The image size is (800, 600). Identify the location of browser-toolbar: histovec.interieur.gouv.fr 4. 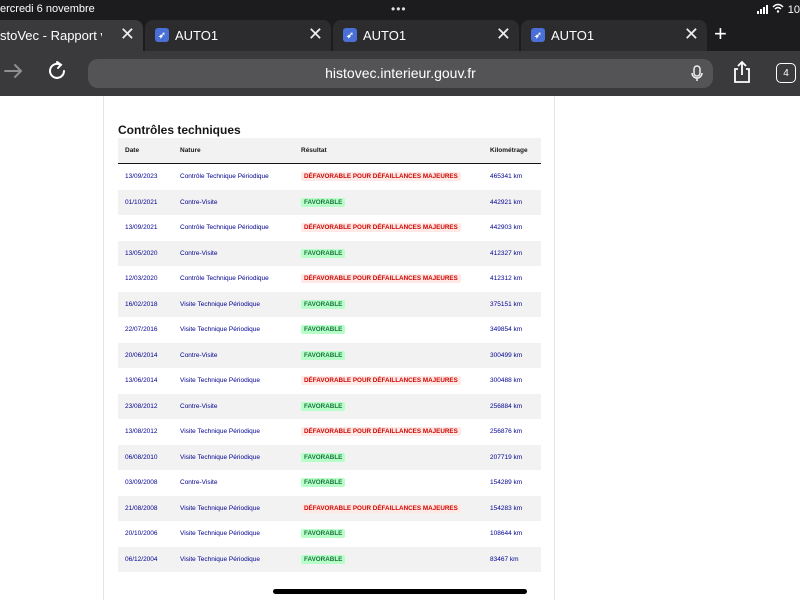
(400, 73).